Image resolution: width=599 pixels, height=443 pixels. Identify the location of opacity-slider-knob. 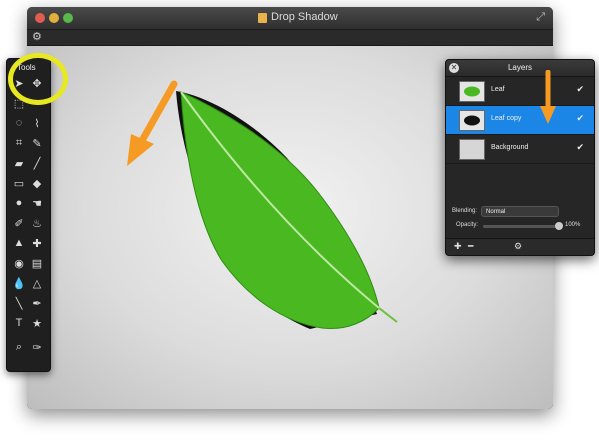
(559, 226).